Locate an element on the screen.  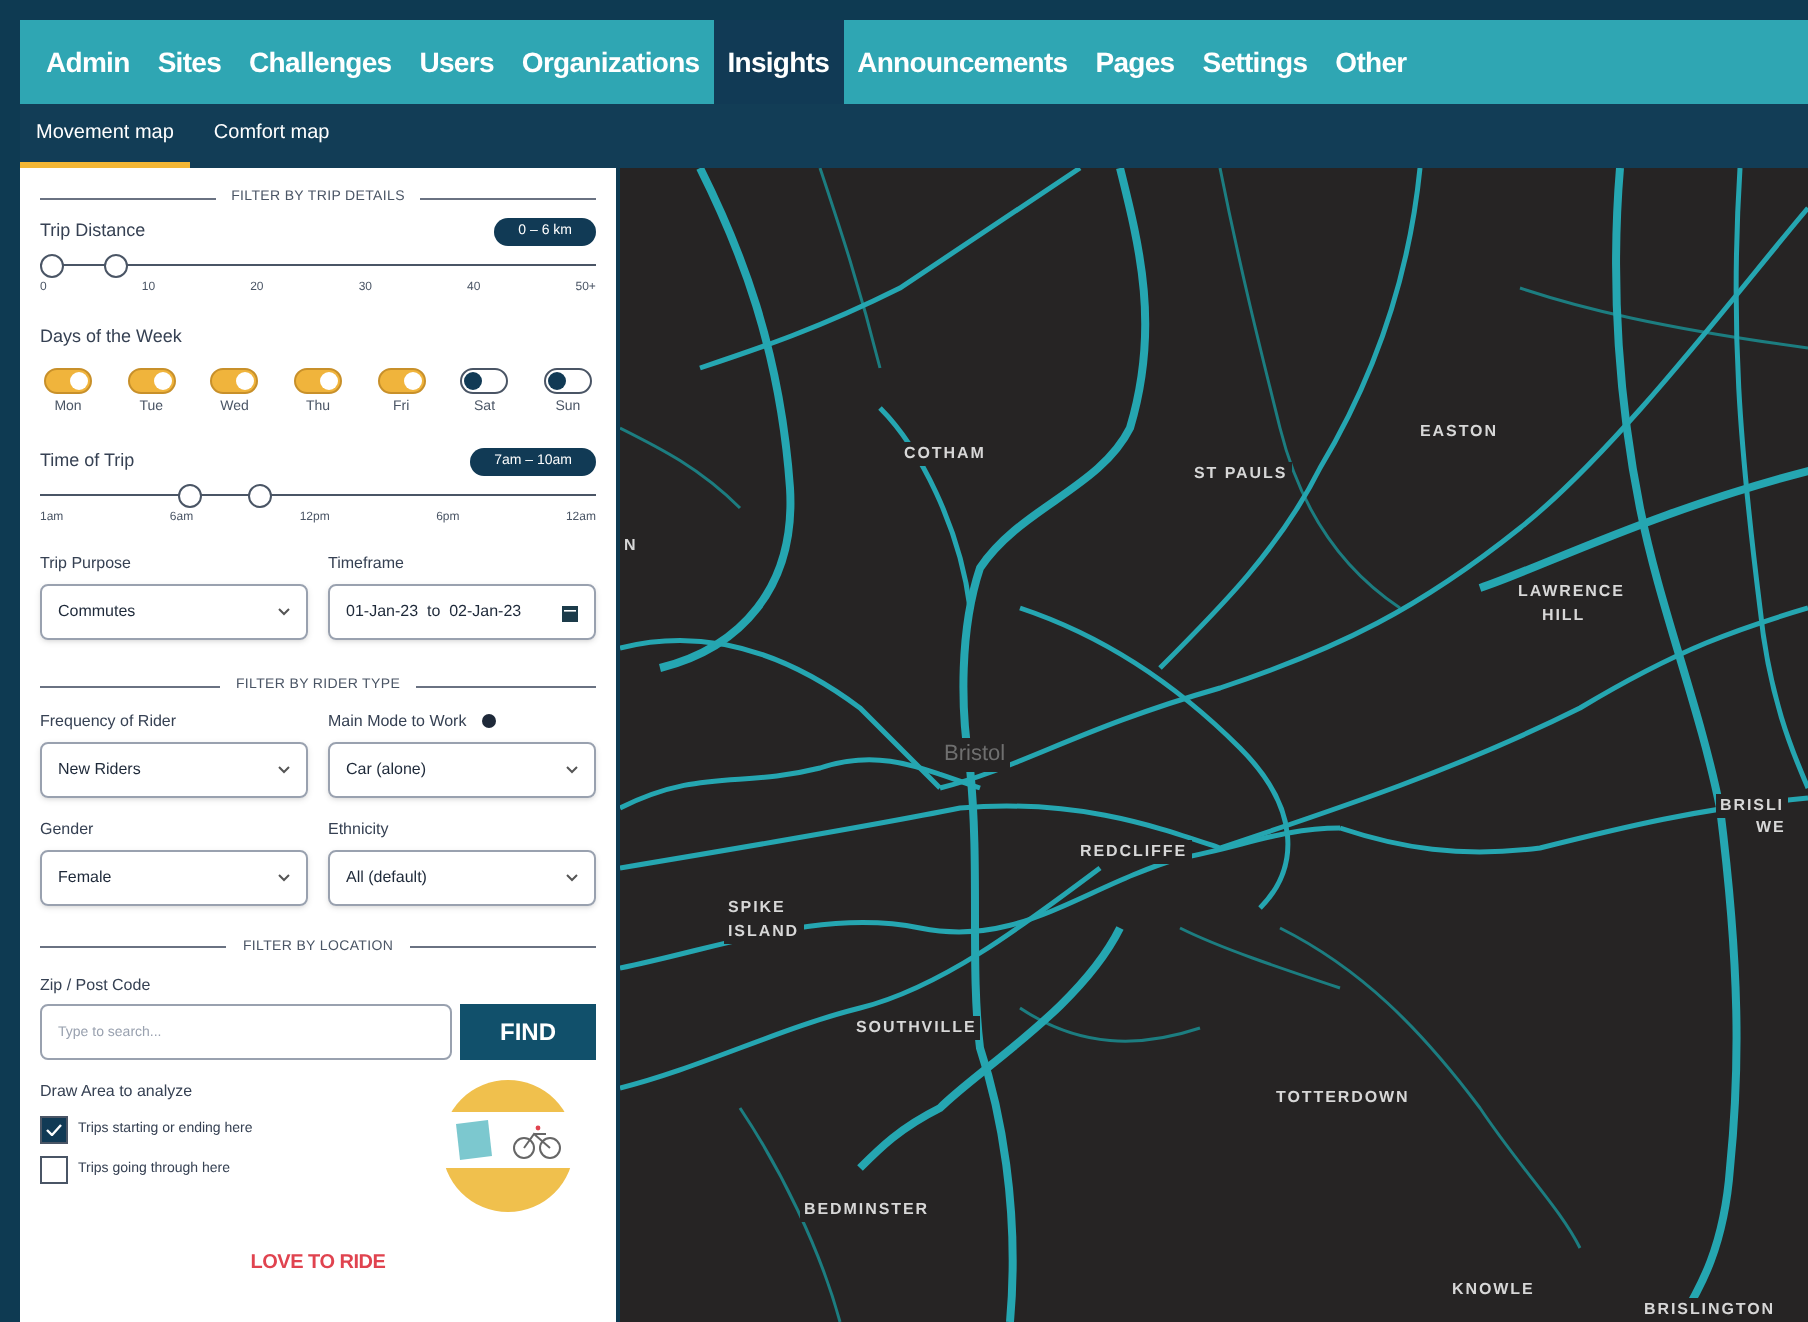
field-label: Trip Distance is located at coordinates (93, 231).